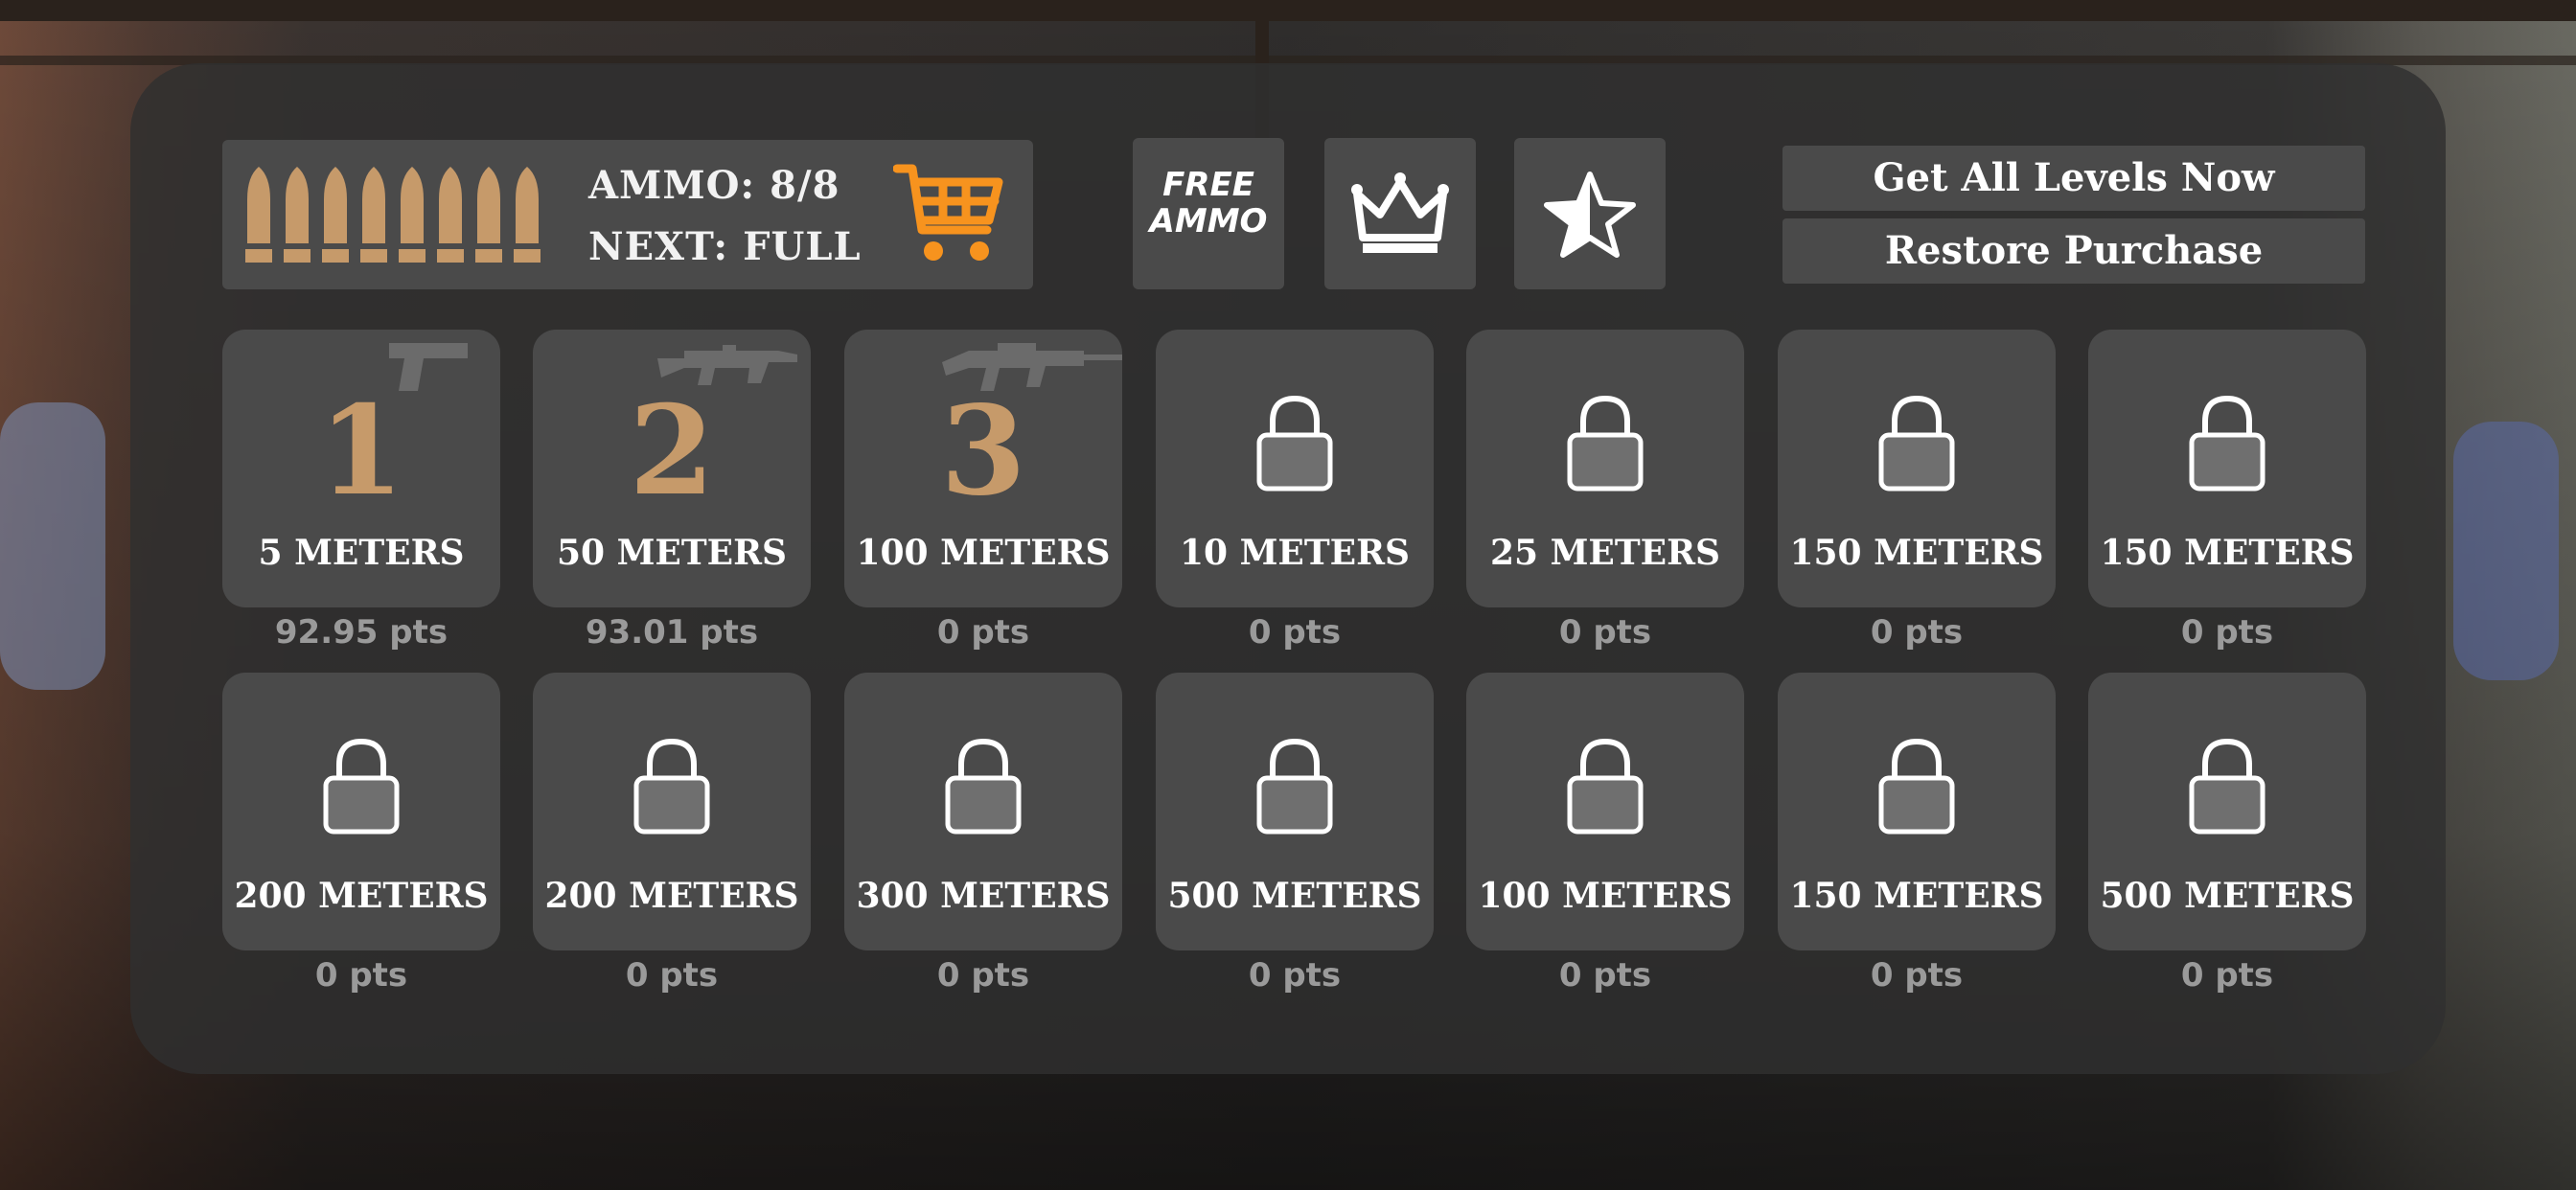 The image size is (2576, 1190). What do you see at coordinates (2073, 251) in the screenshot?
I see `restore-purchase-button: Restore Purchase` at bounding box center [2073, 251].